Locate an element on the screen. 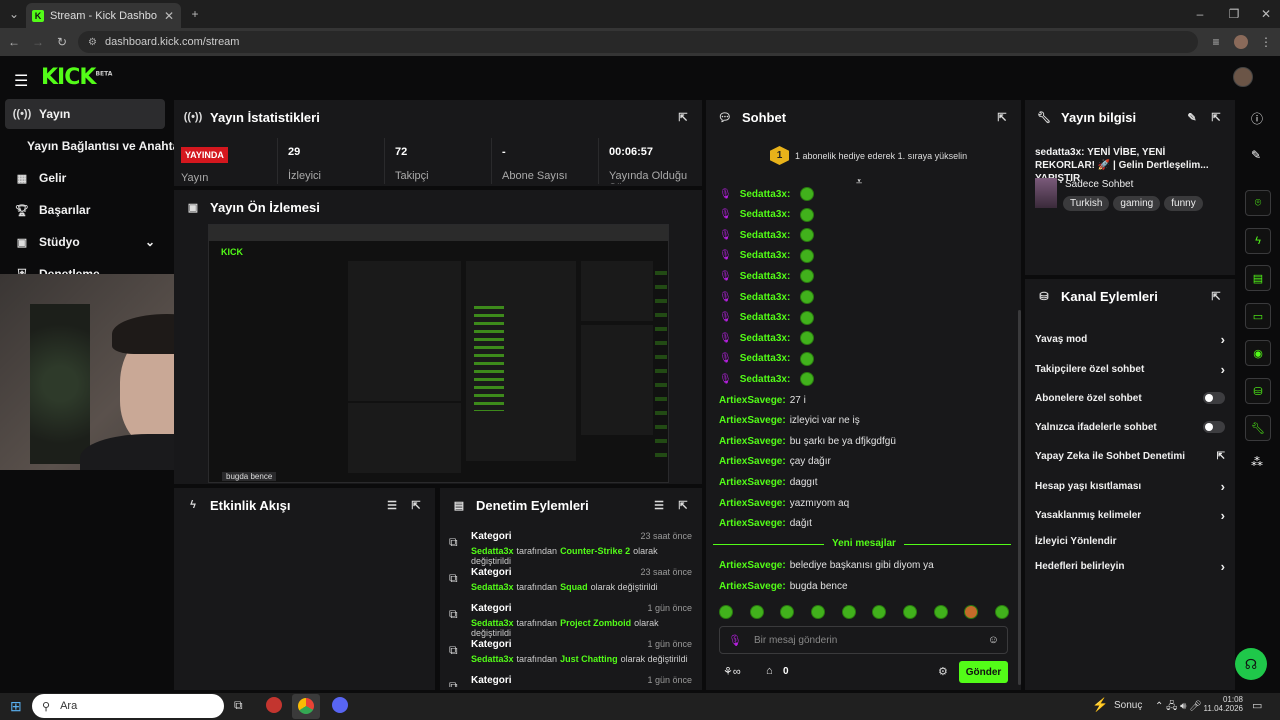  info-icon: ⓘ is located at coordinates (1257, 118).